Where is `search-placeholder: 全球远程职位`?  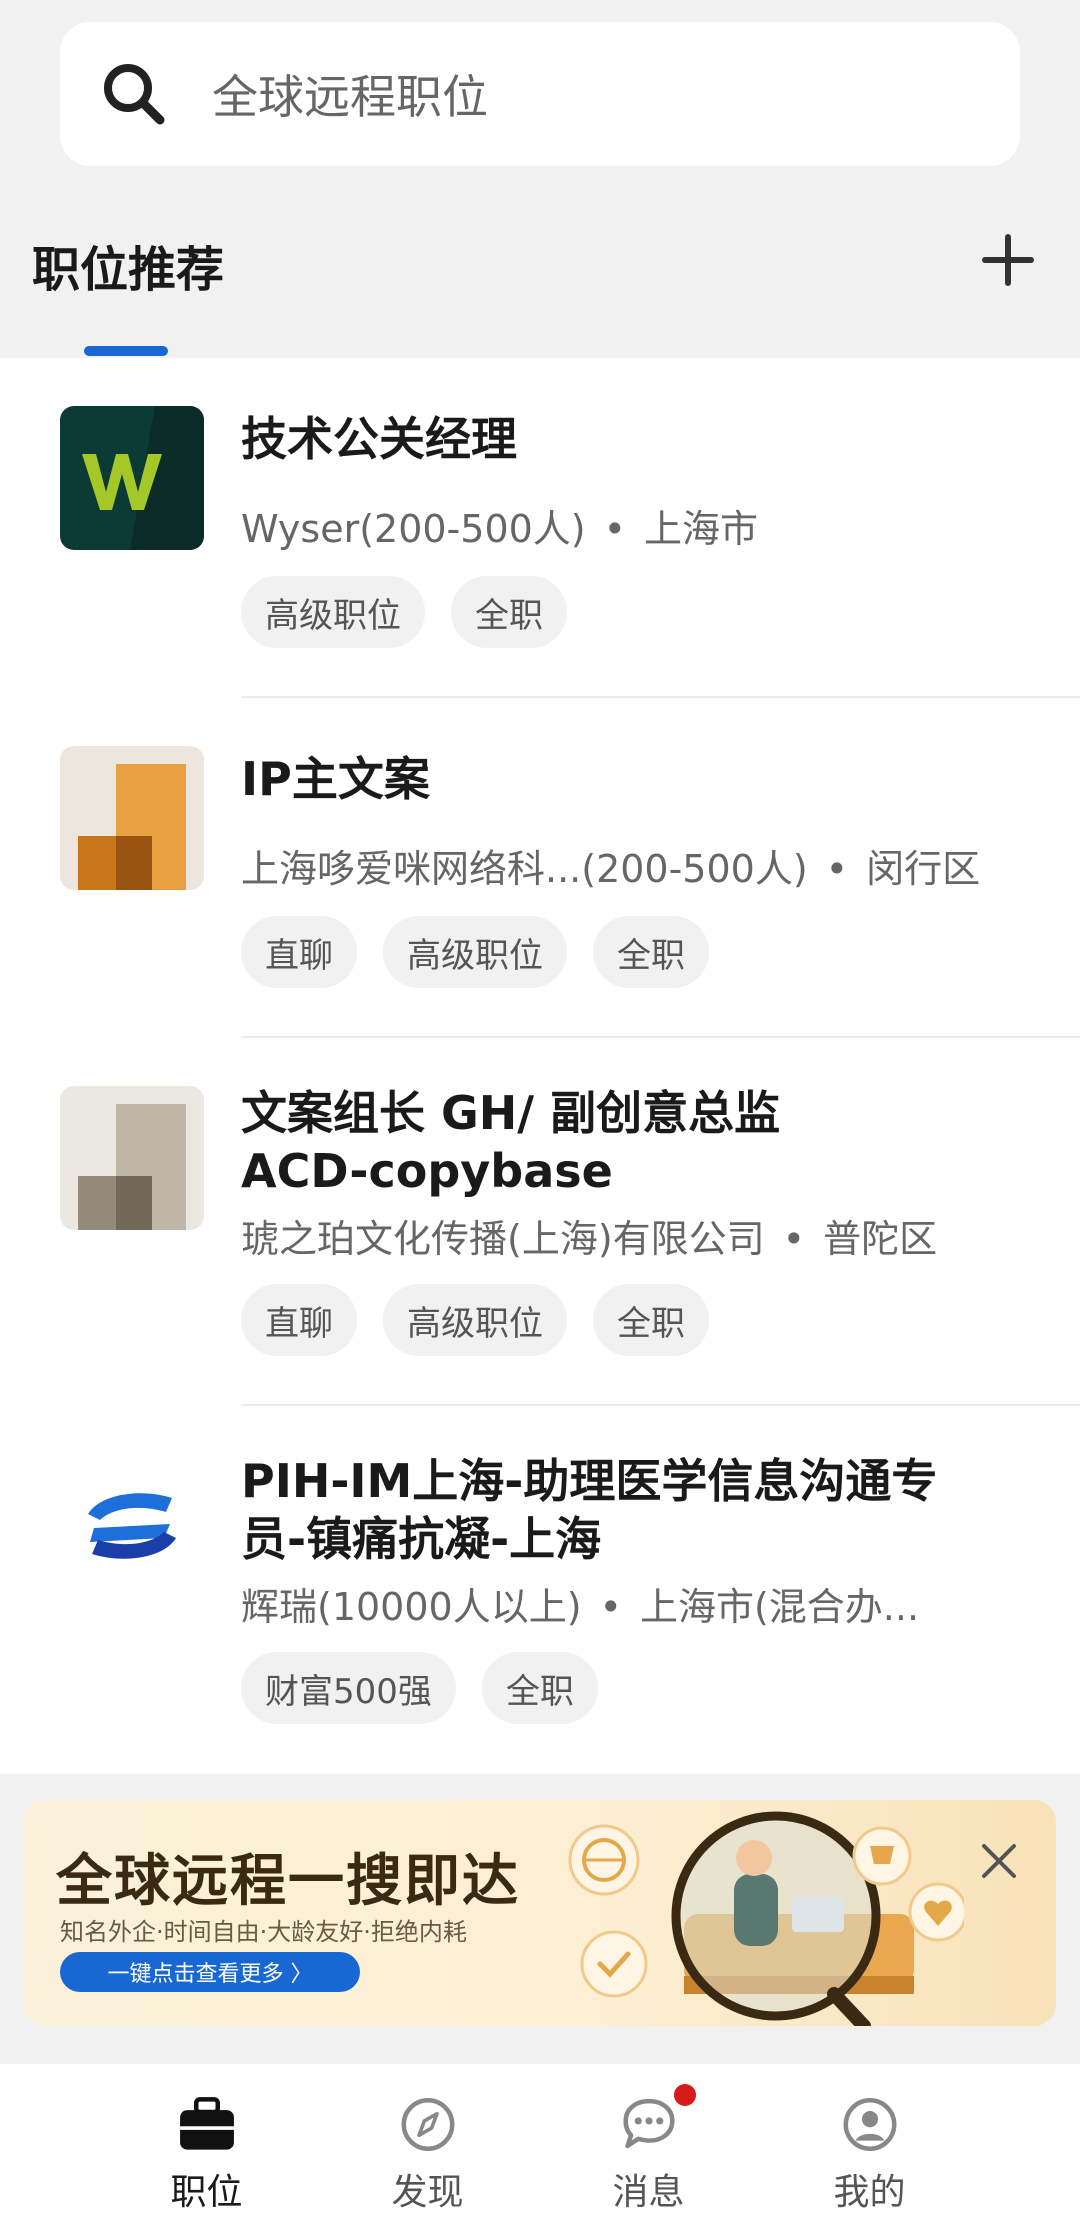
search-placeholder: 全球远程职位 is located at coordinates (350, 97).